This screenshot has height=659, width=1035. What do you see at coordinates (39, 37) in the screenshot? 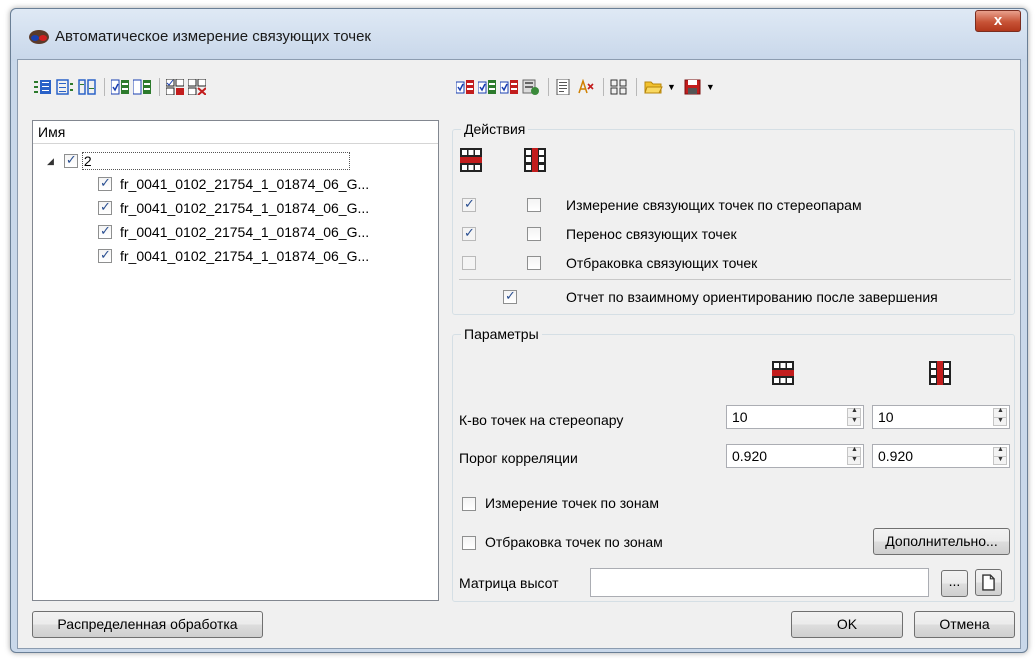
I see `app-logo-icon` at bounding box center [39, 37].